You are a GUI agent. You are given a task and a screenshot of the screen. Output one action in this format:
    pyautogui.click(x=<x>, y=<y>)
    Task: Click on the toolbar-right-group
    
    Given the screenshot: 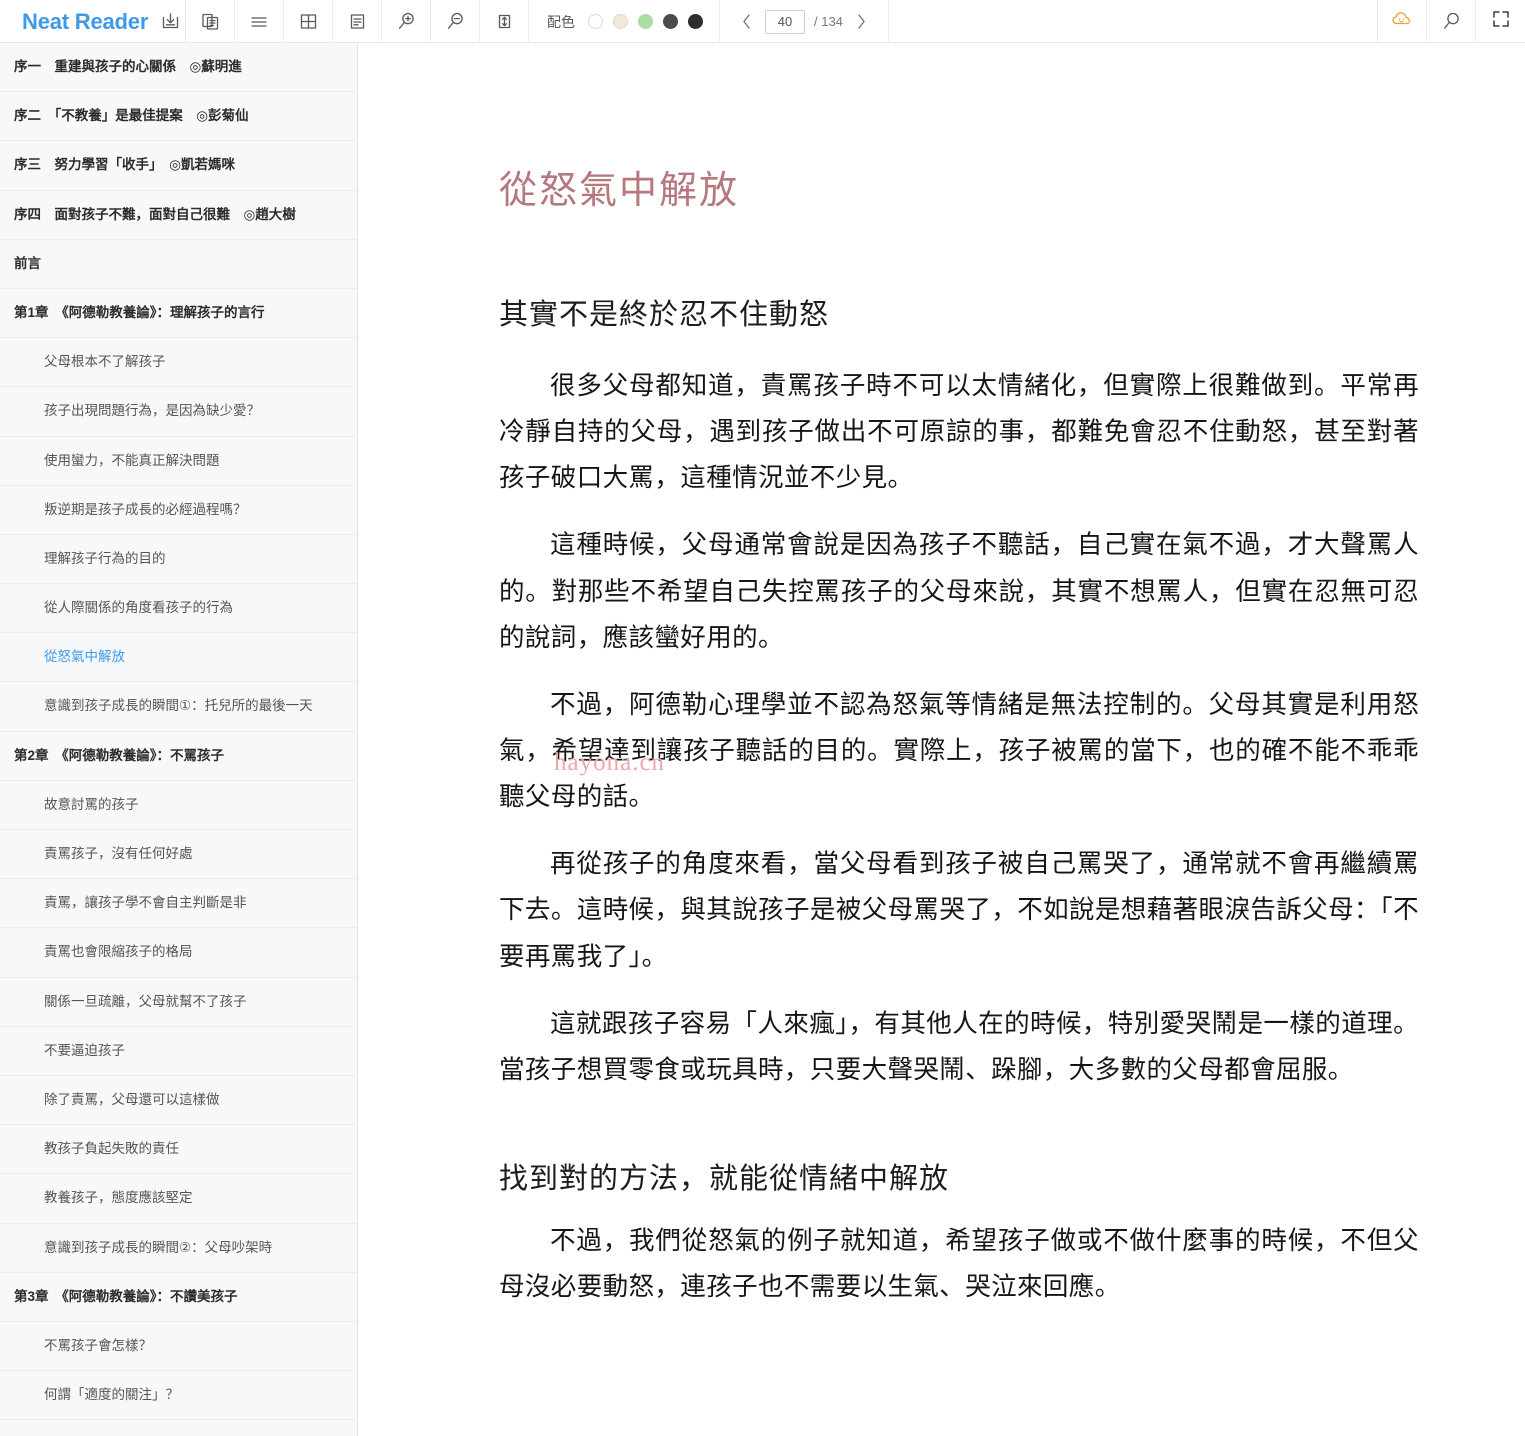 What is the action you would take?
    pyautogui.click(x=1451, y=21)
    